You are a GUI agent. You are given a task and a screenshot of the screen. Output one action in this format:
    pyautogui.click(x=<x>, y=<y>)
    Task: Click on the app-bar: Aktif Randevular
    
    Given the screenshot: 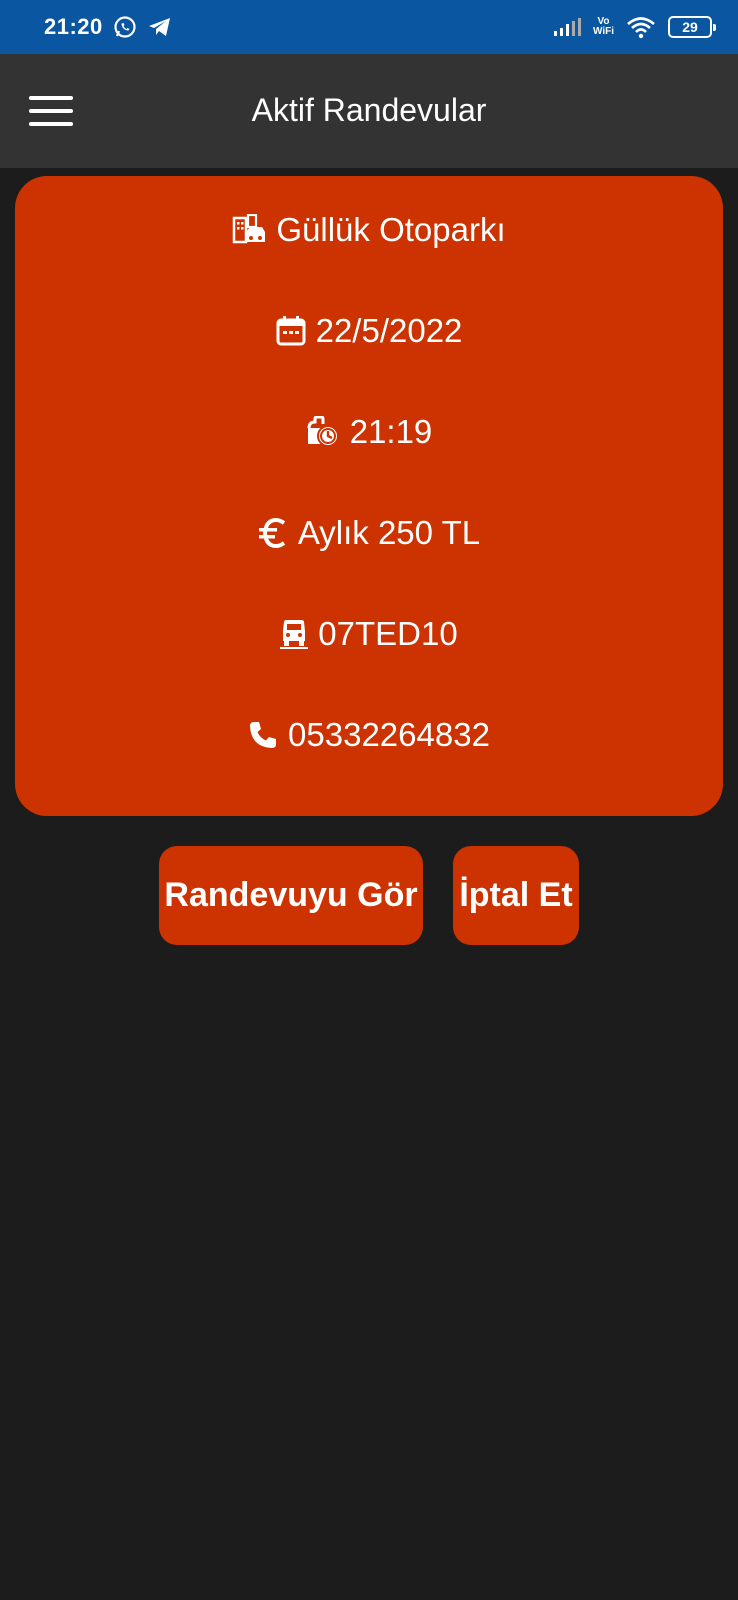 What is the action you would take?
    pyautogui.click(x=369, y=111)
    